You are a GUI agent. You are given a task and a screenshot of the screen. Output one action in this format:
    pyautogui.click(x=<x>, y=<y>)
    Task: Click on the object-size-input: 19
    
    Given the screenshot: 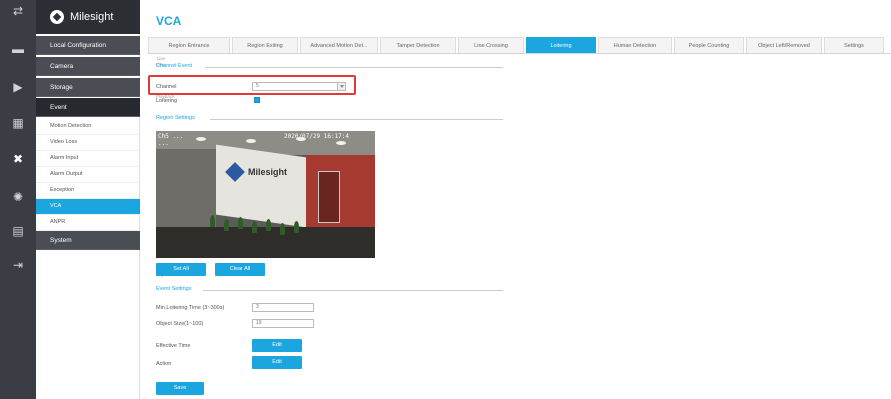 What is the action you would take?
    pyautogui.click(x=283, y=323)
    